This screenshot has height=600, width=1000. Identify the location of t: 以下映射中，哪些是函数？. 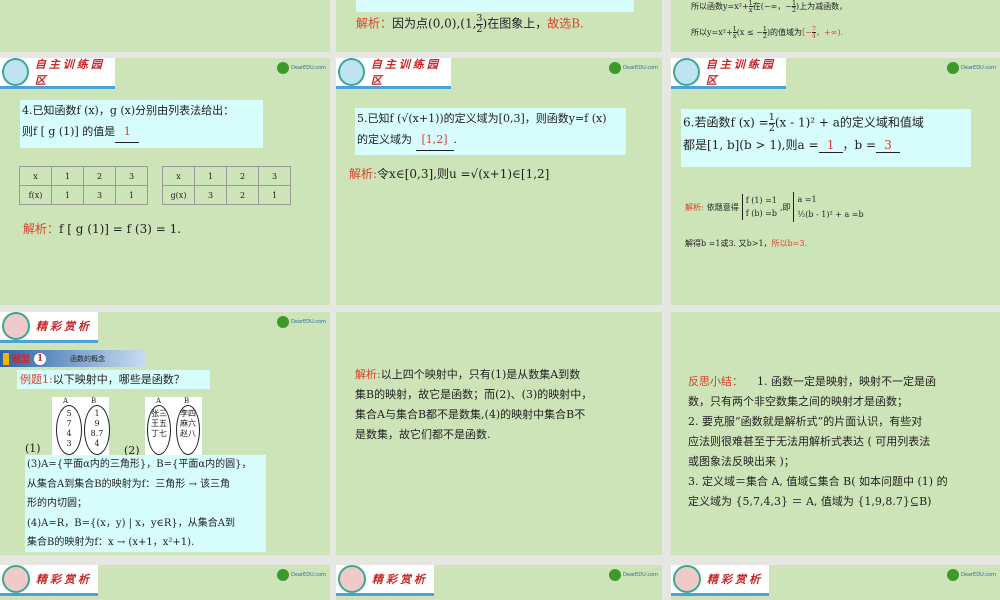
(118, 379).